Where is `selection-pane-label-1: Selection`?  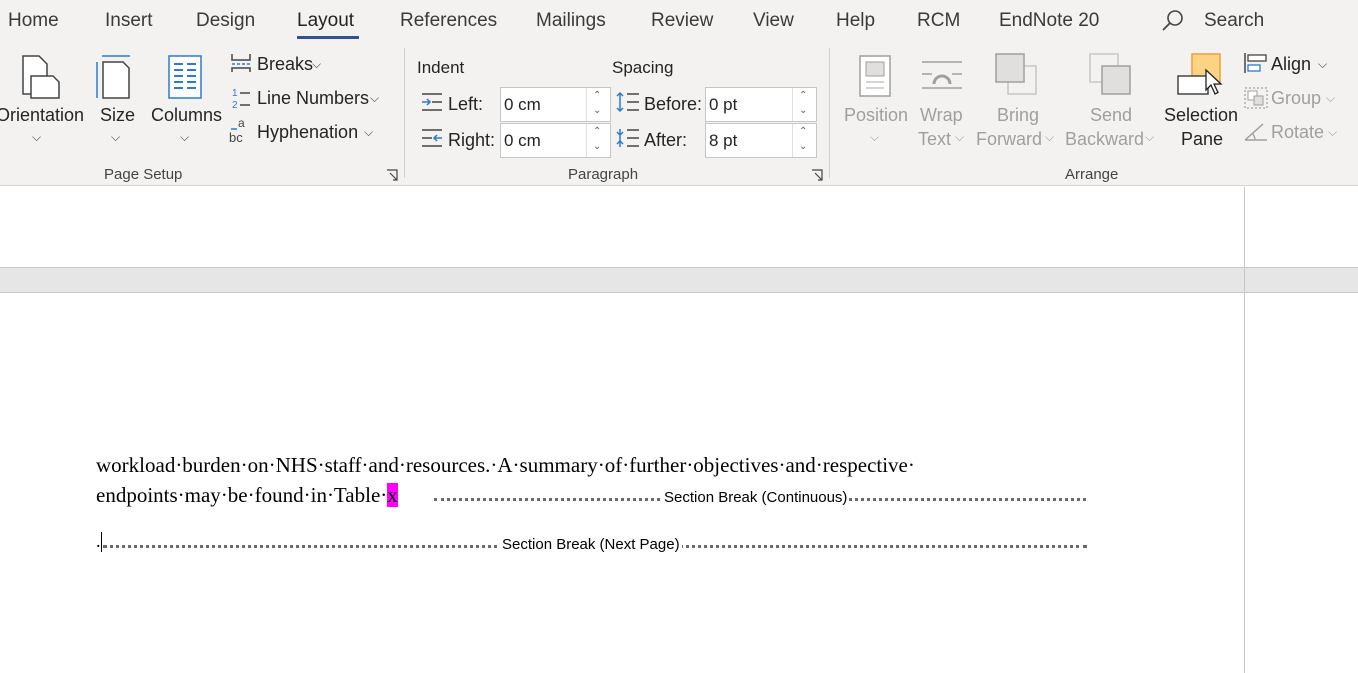
selection-pane-label-1: Selection is located at coordinates (1201, 115).